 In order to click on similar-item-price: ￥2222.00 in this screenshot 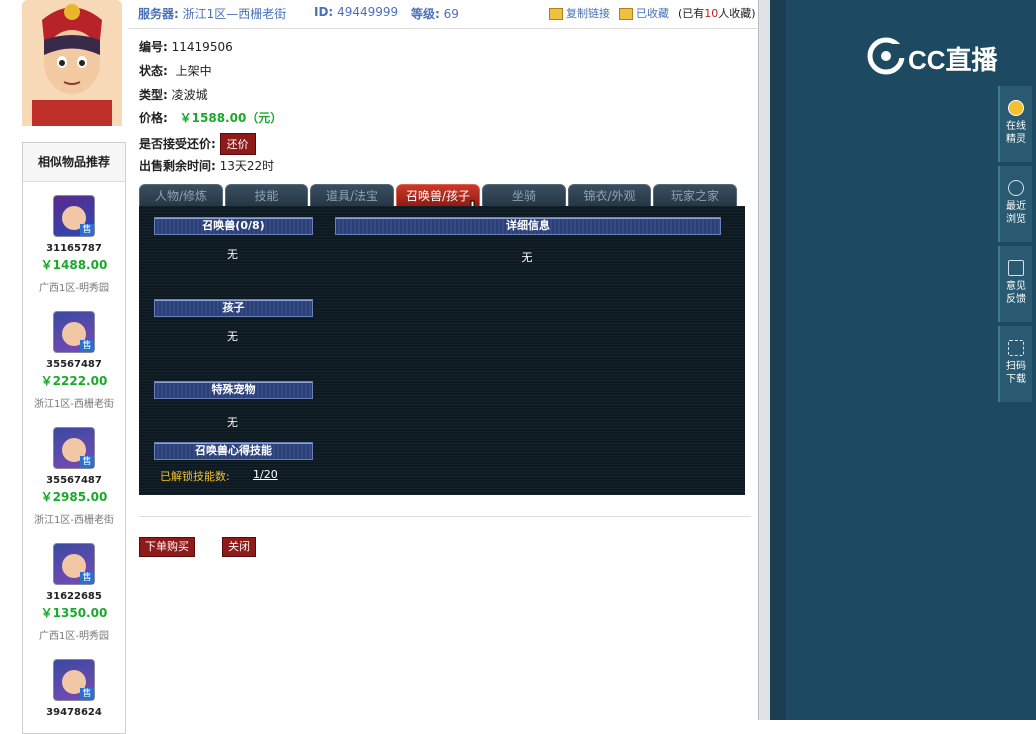, I will do `click(74, 381)`.